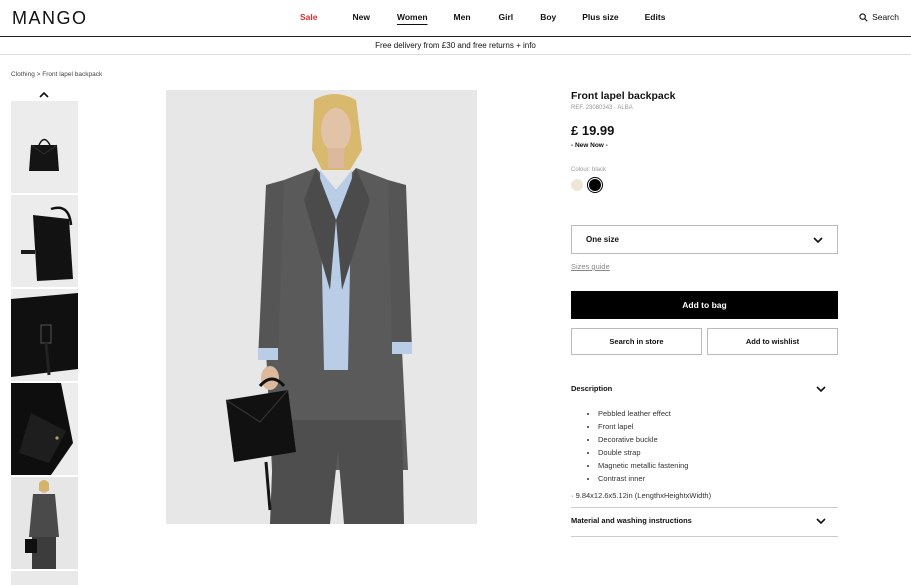 This screenshot has width=911, height=585. Describe the element at coordinates (56, 74) in the screenshot. I see `breadcrumb: Clothing > Front lapel backpack` at that location.